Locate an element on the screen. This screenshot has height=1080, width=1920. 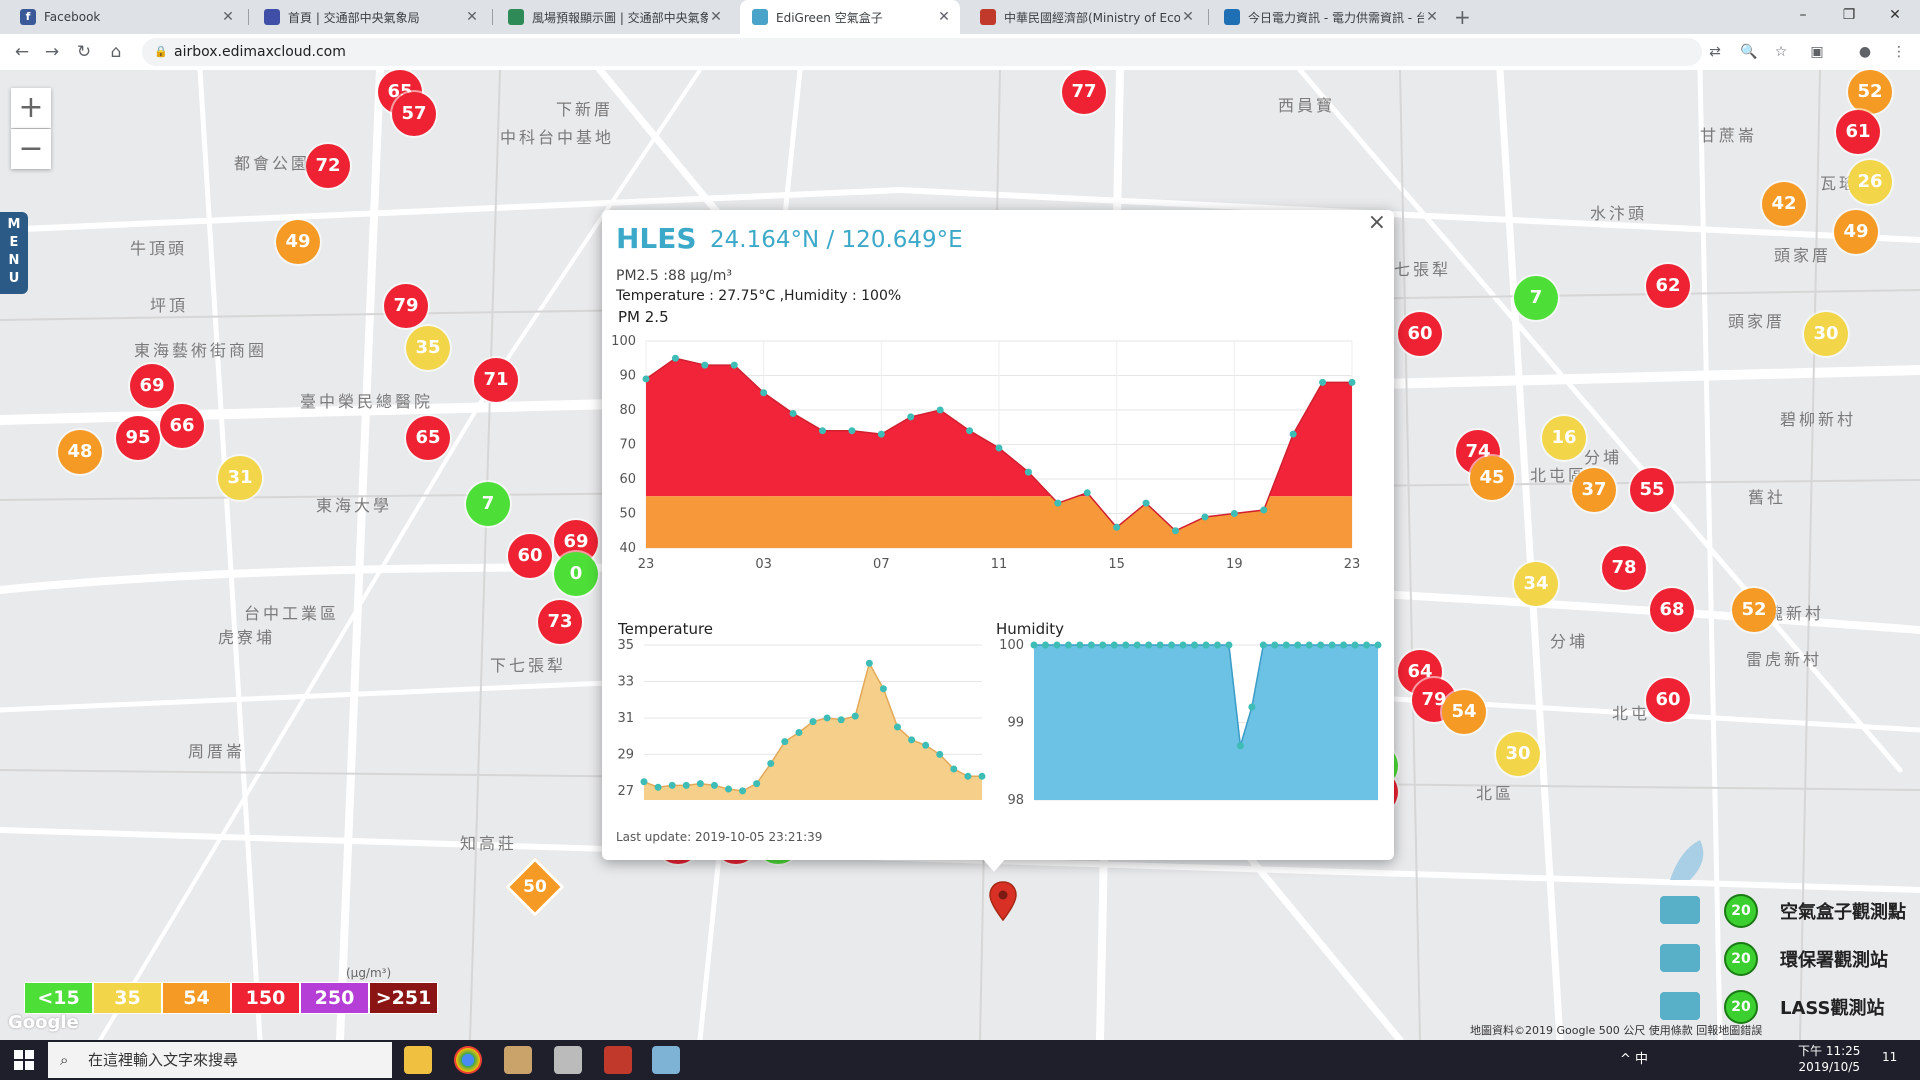
airbox-marker: 57 is located at coordinates (414, 114).